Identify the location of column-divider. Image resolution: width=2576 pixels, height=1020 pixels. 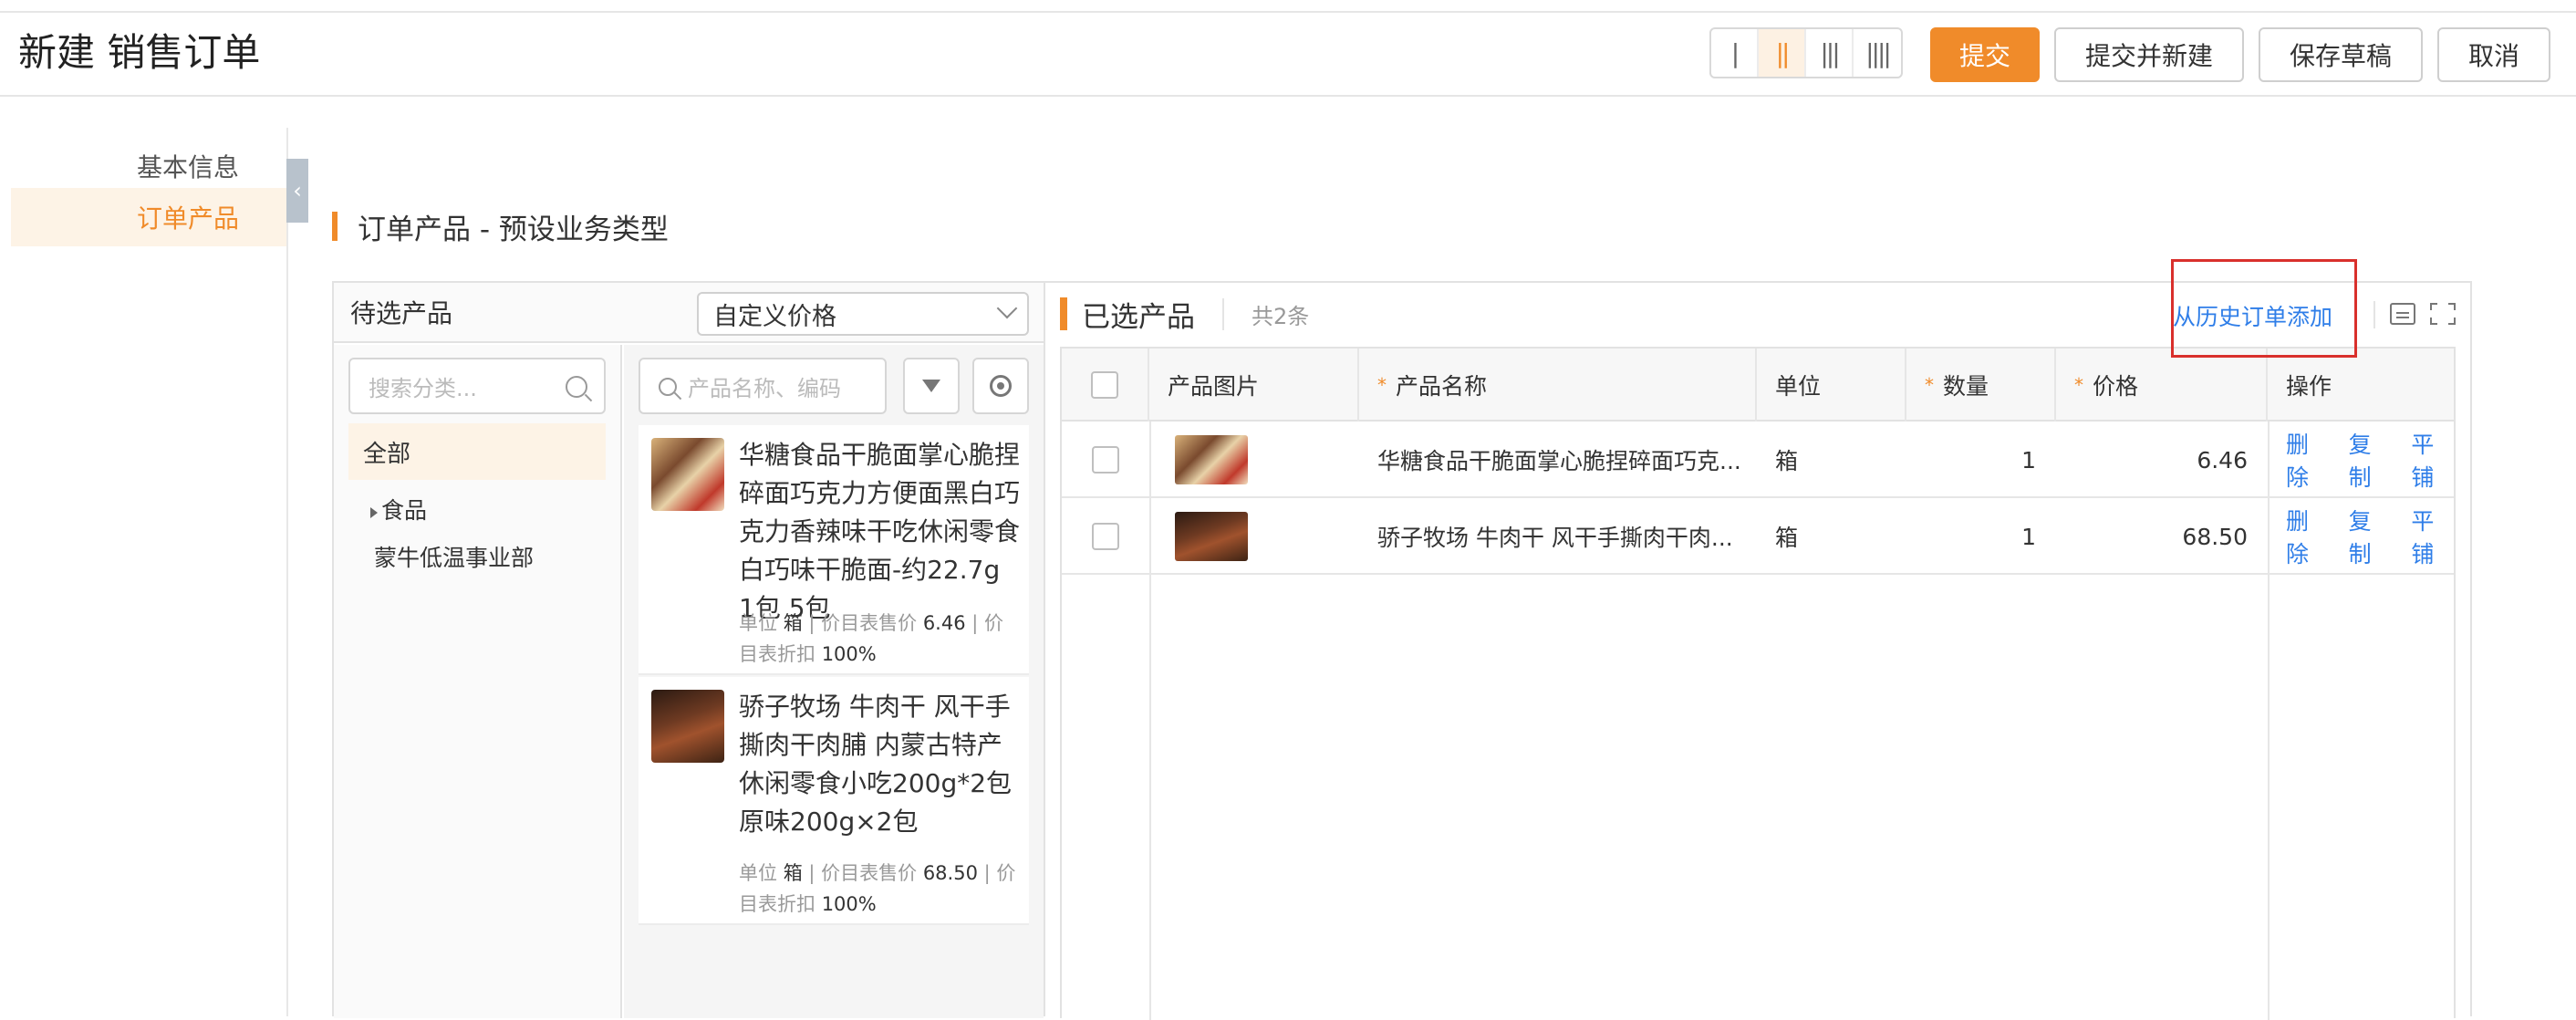
(2269, 721).